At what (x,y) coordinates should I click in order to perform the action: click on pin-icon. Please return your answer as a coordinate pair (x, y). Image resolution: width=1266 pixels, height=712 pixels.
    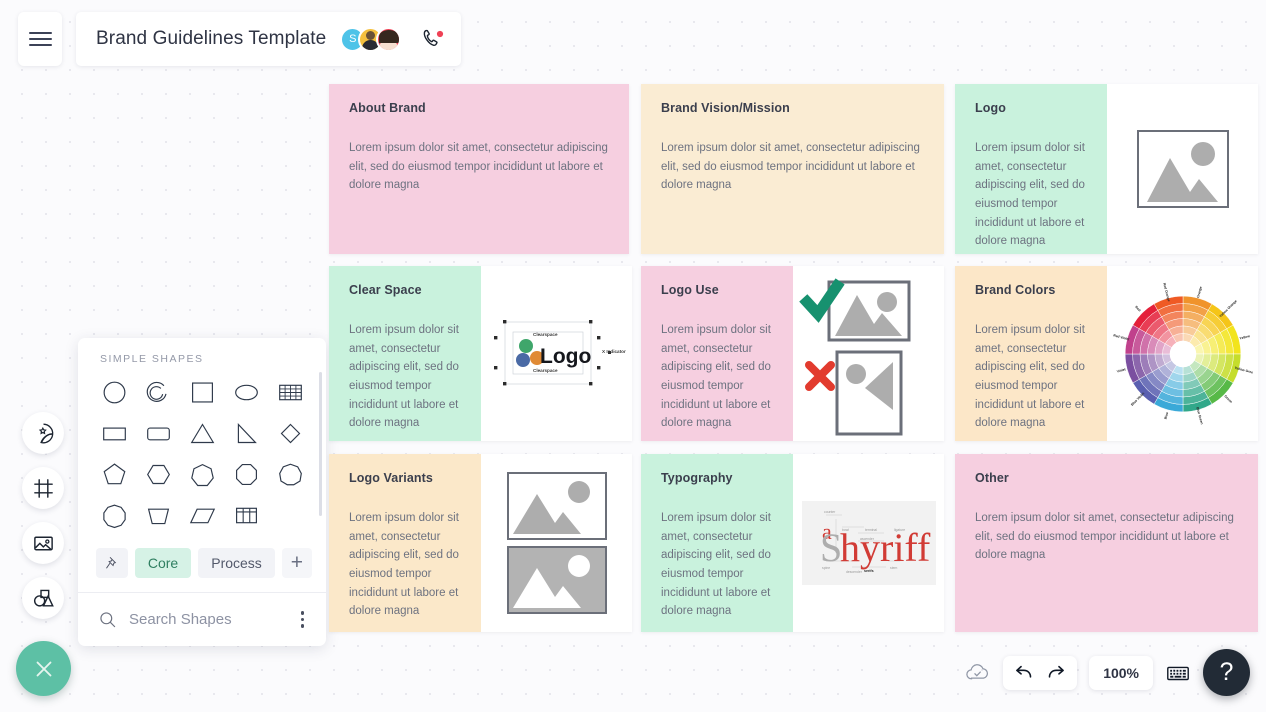
    Looking at the image, I should click on (111, 563).